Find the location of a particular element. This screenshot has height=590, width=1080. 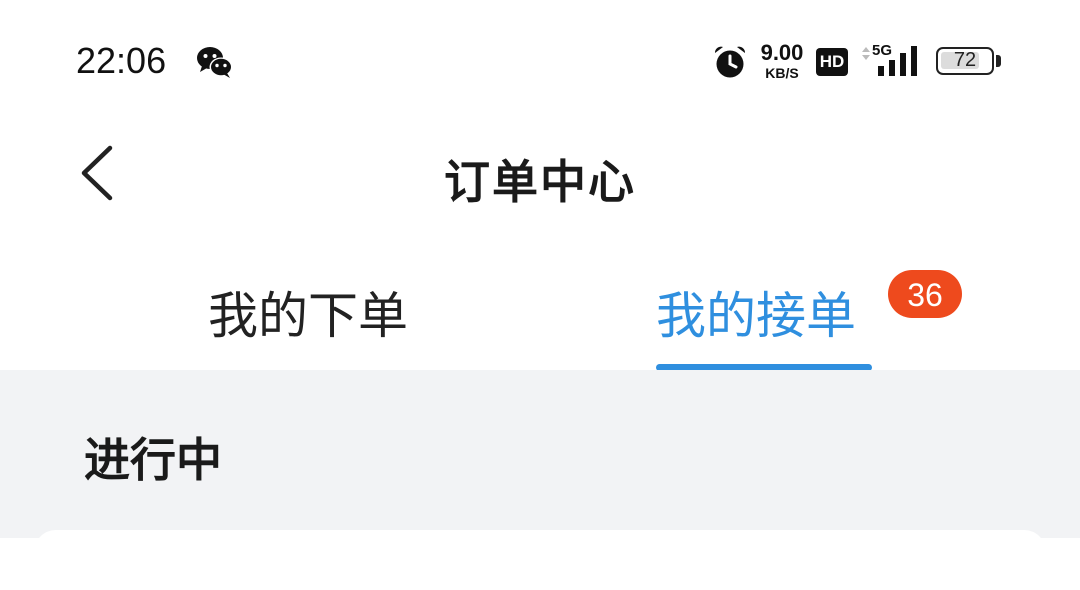

hd-badge: HD is located at coordinates (832, 62).